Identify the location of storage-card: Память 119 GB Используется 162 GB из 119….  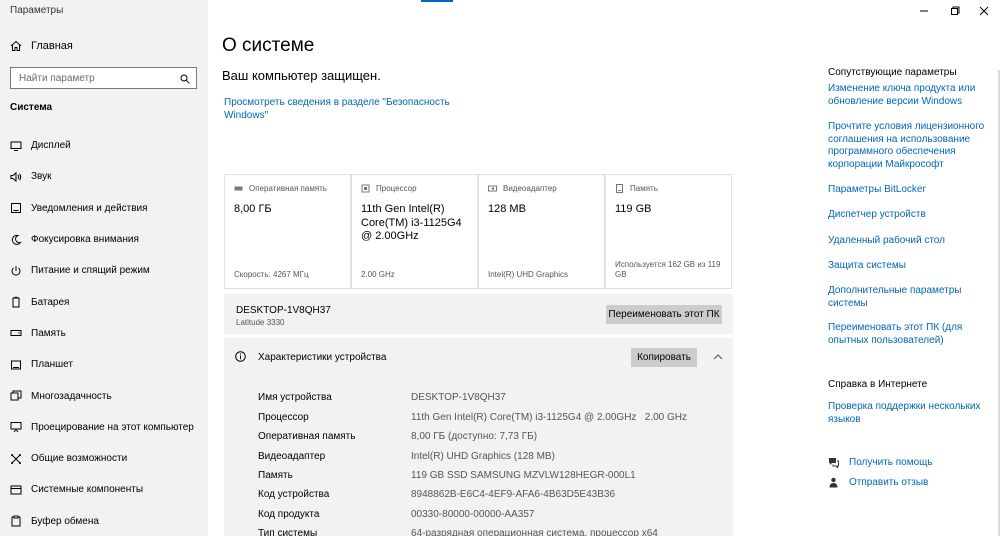
(668, 231).